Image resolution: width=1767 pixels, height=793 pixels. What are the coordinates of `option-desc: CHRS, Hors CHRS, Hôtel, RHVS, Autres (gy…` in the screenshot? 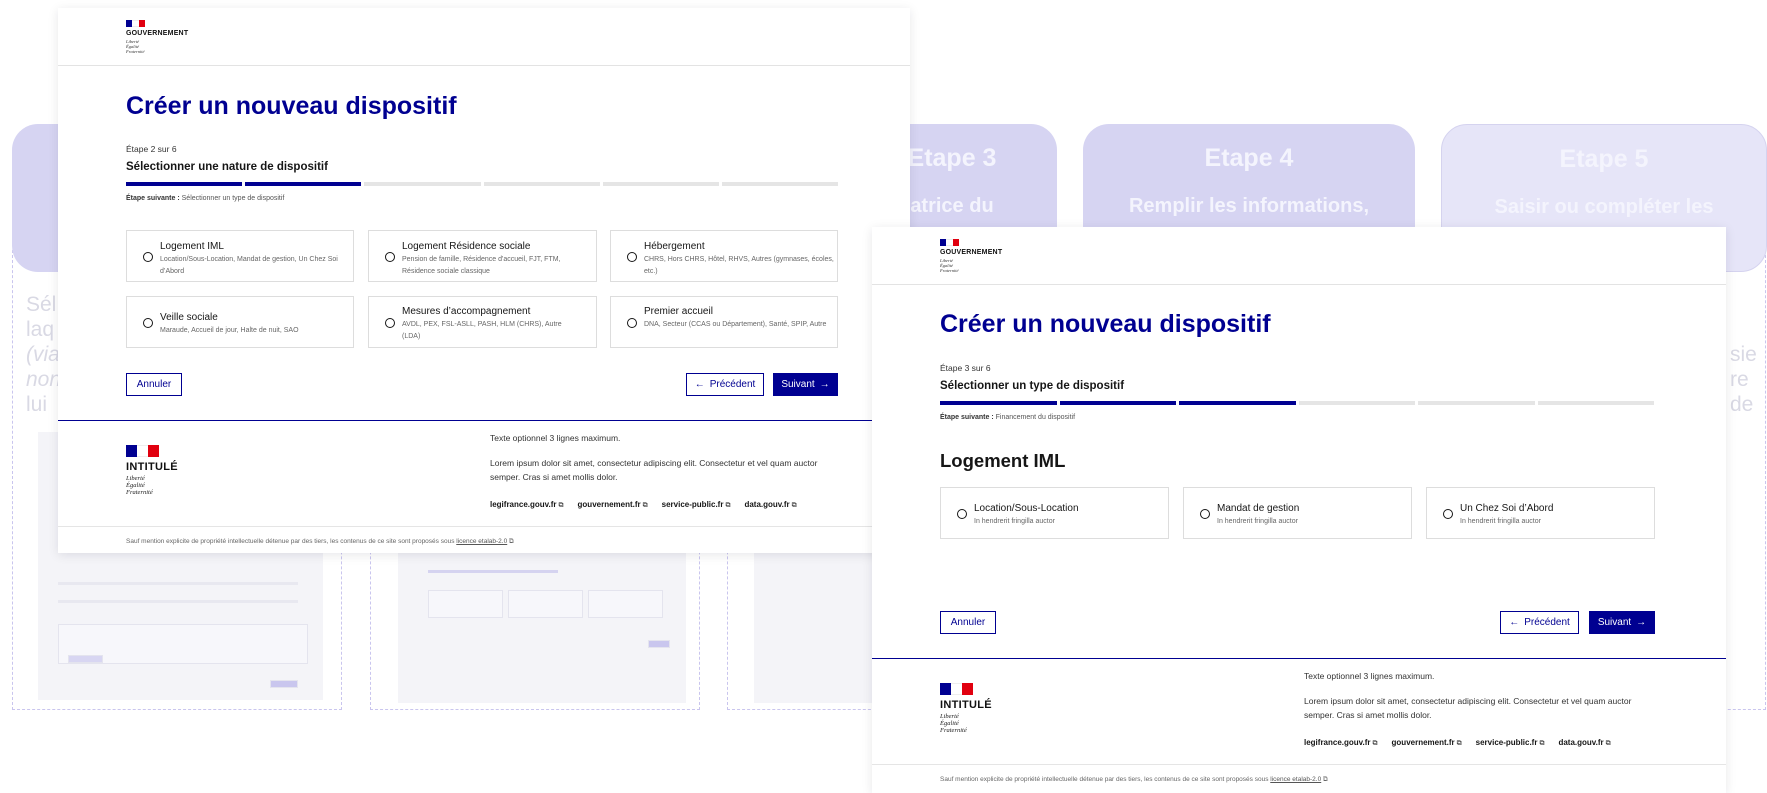 It's located at (739, 265).